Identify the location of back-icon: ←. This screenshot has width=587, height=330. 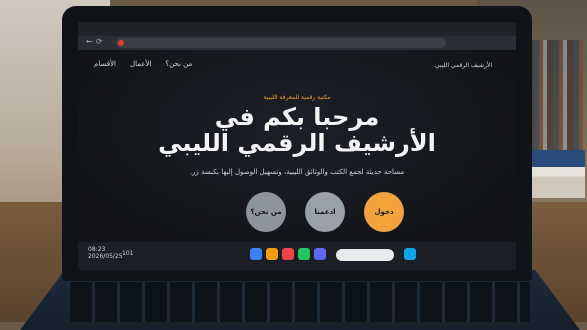
(89, 41).